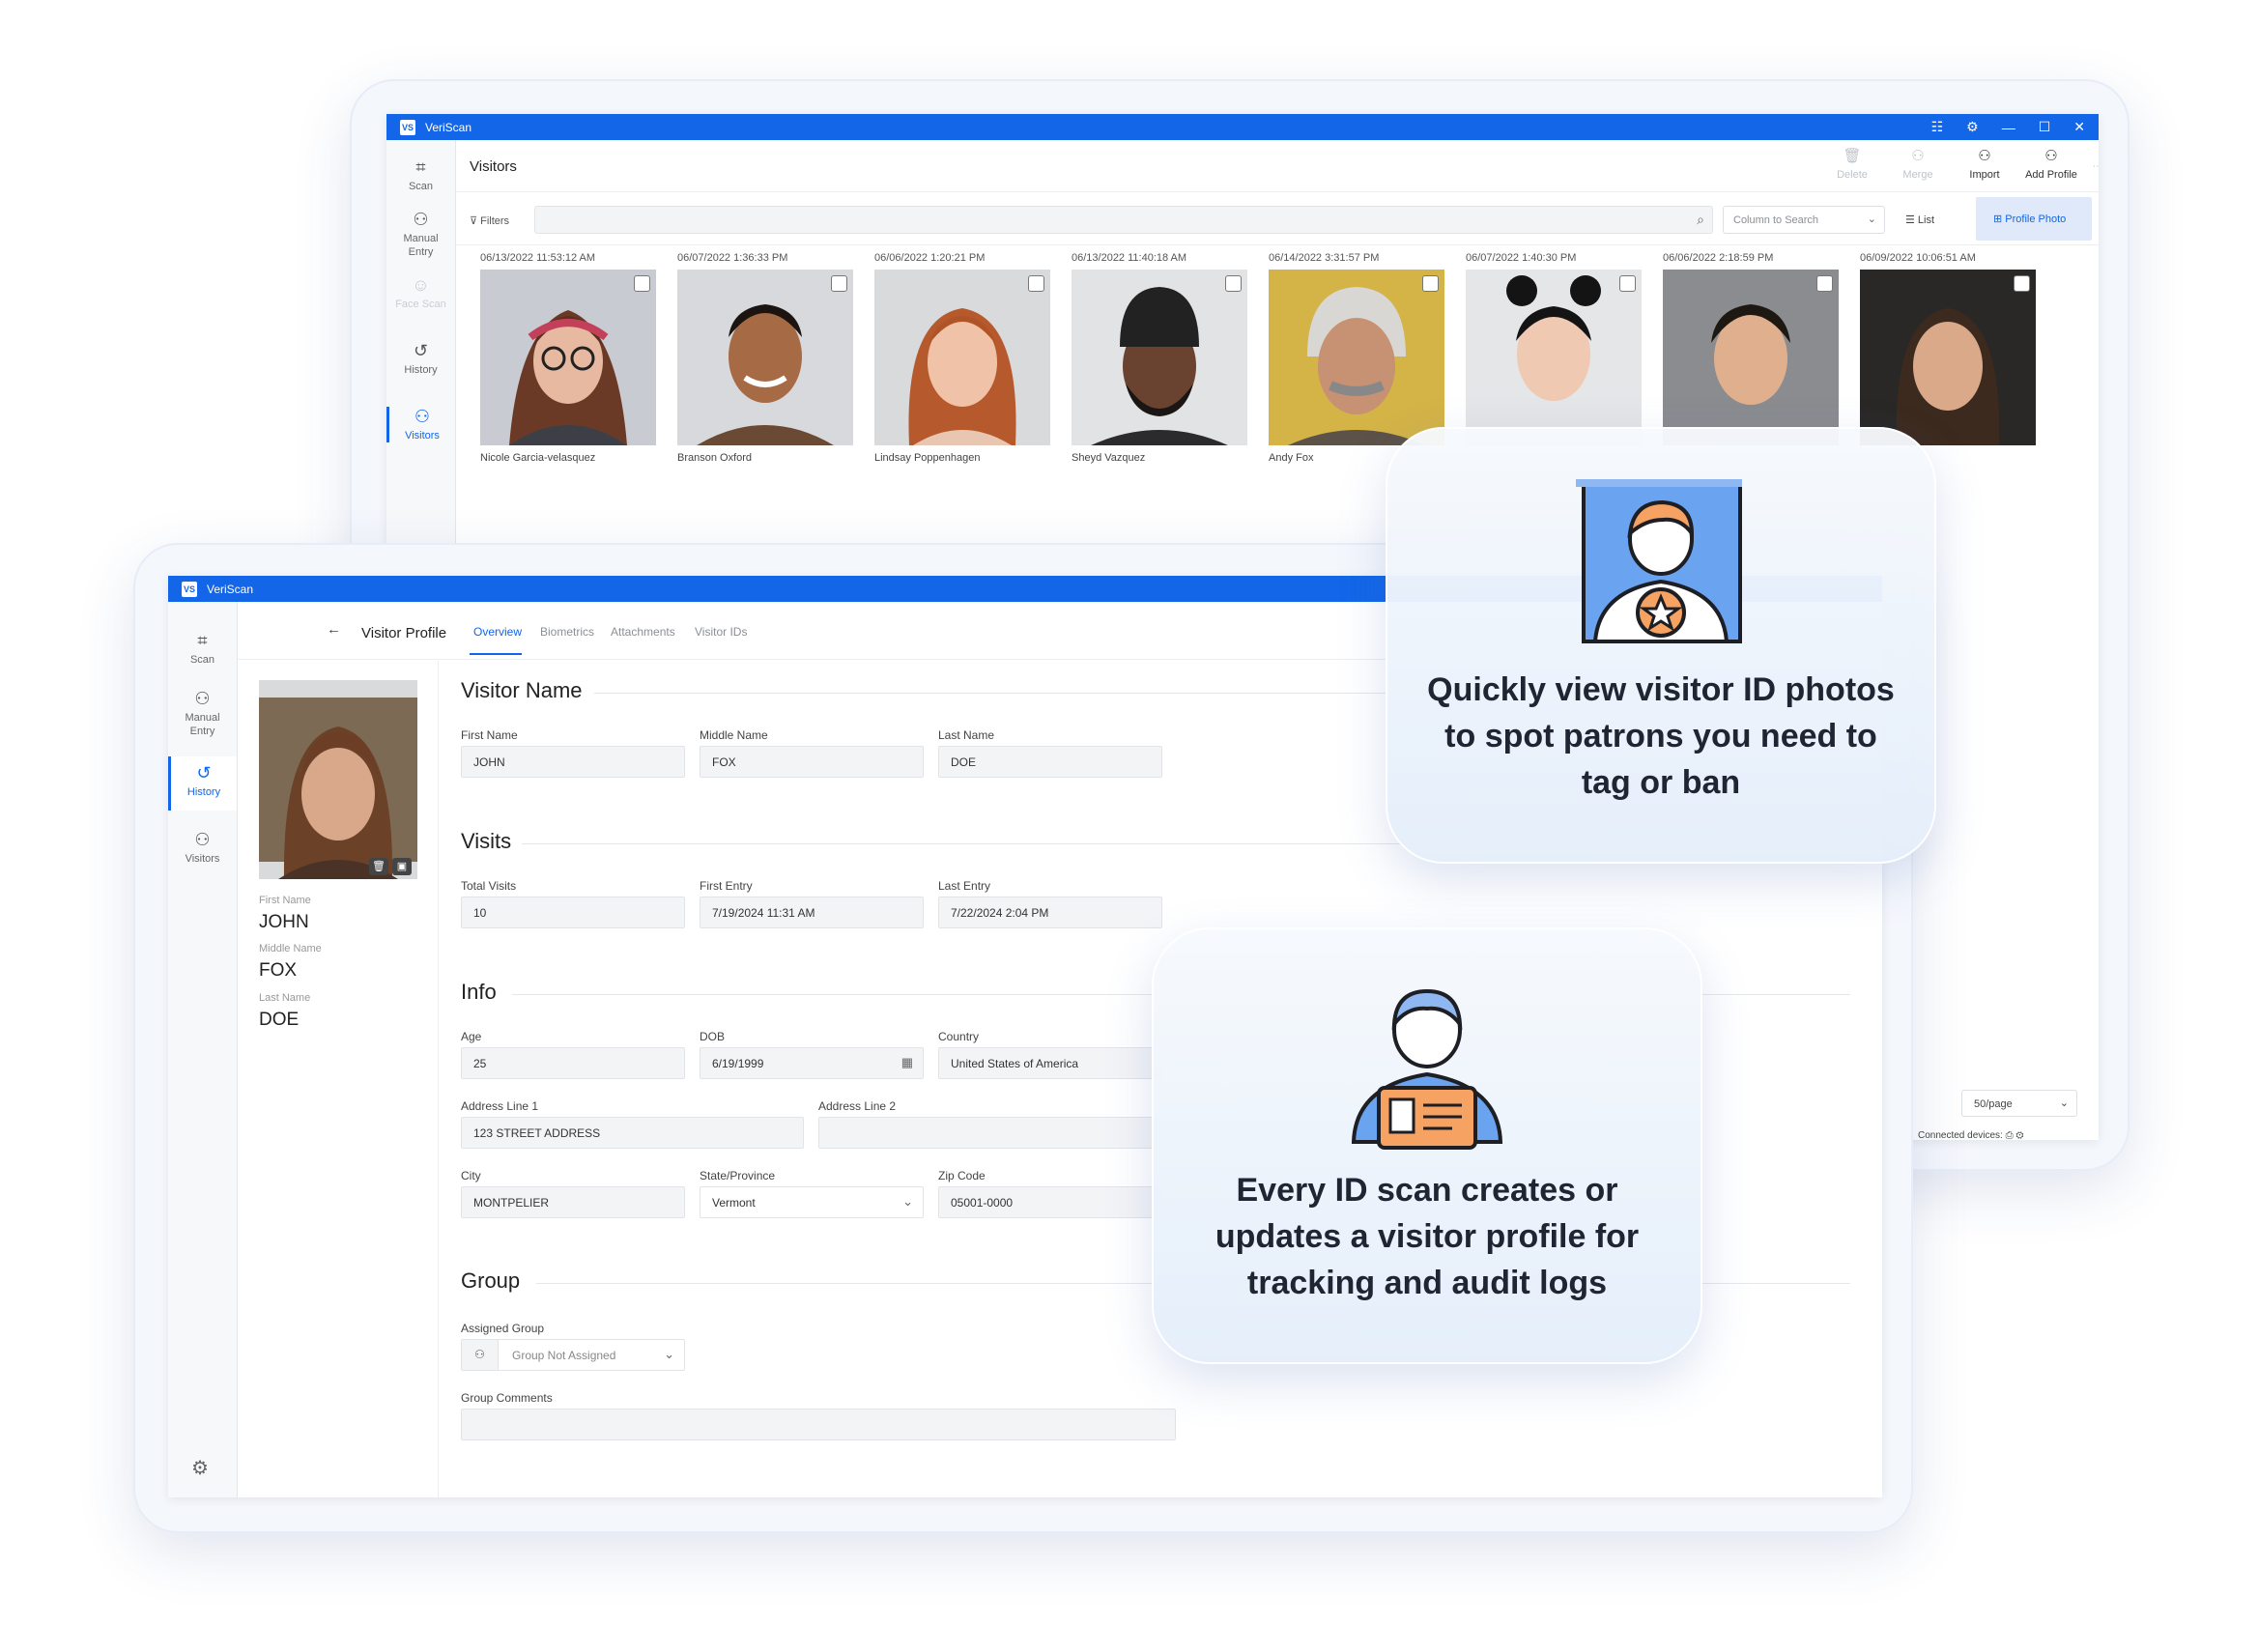 The height and width of the screenshot is (1652, 2258). What do you see at coordinates (203, 1049) in the screenshot?
I see `sidebar: ⌗ Scan ⚇ Manual Entry ↺ History ⚇ Visitors ⚙` at bounding box center [203, 1049].